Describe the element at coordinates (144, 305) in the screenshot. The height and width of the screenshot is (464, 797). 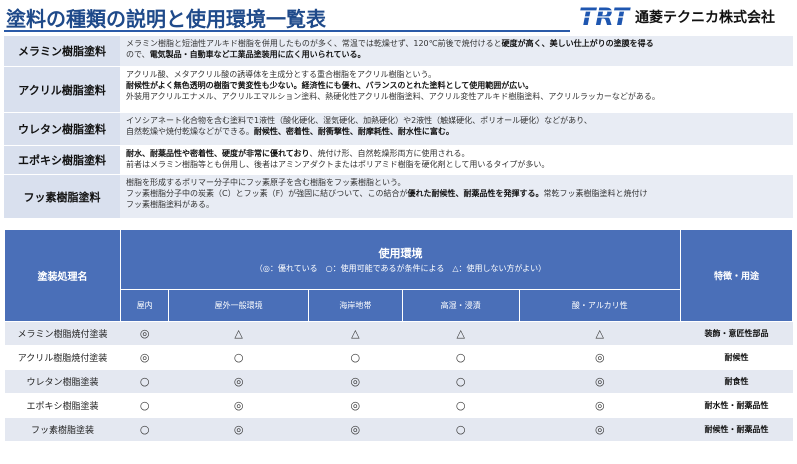
I see `column-header: 屋内` at that location.